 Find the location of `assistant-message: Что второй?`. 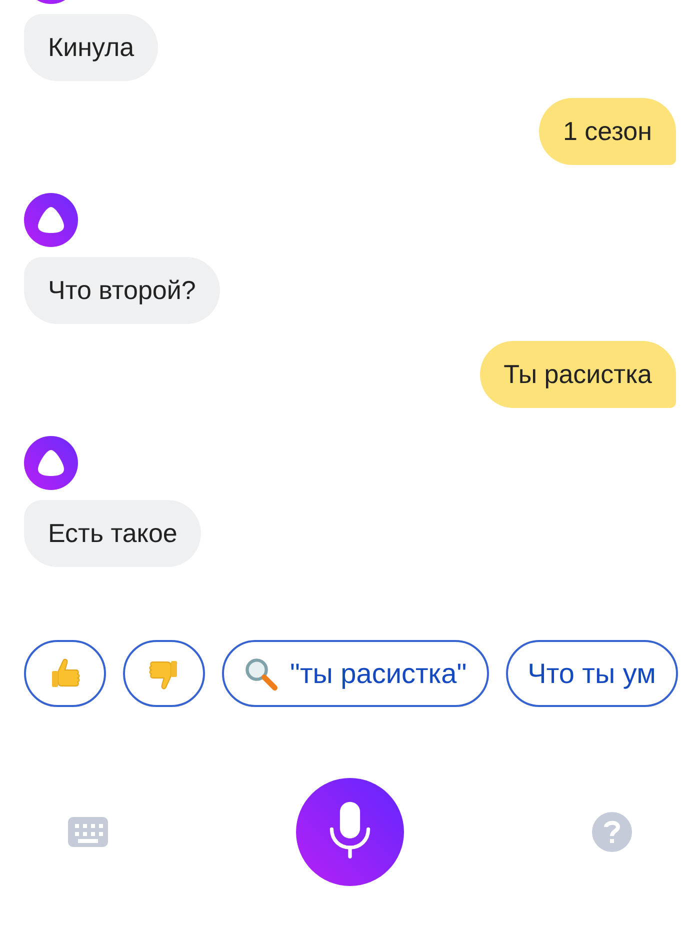

assistant-message: Что второй? is located at coordinates (122, 290).